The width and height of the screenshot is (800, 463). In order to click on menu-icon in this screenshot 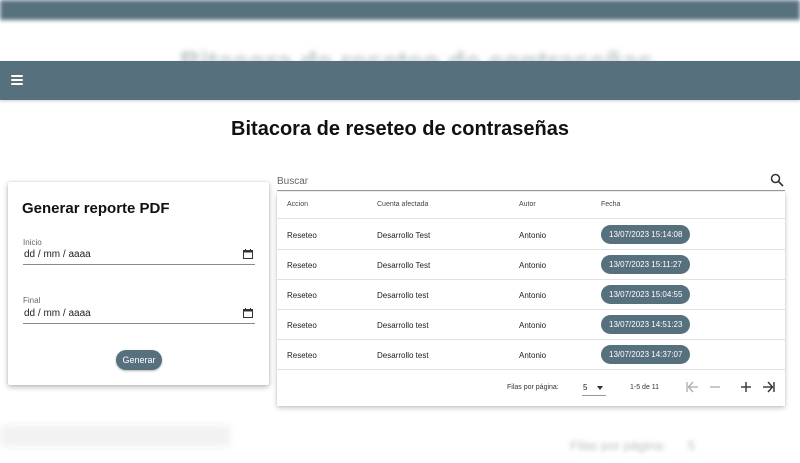, I will do `click(18, 81)`.